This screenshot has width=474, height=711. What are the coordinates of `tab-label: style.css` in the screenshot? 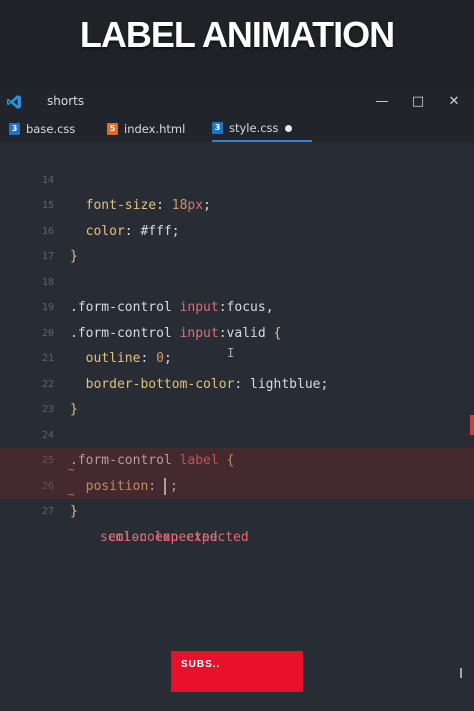 It's located at (254, 128).